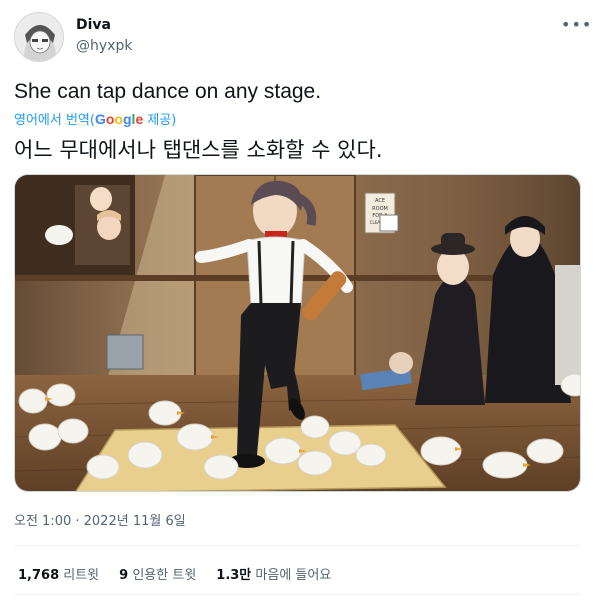  I want to click on translate-suffix: 제공), so click(160, 120).